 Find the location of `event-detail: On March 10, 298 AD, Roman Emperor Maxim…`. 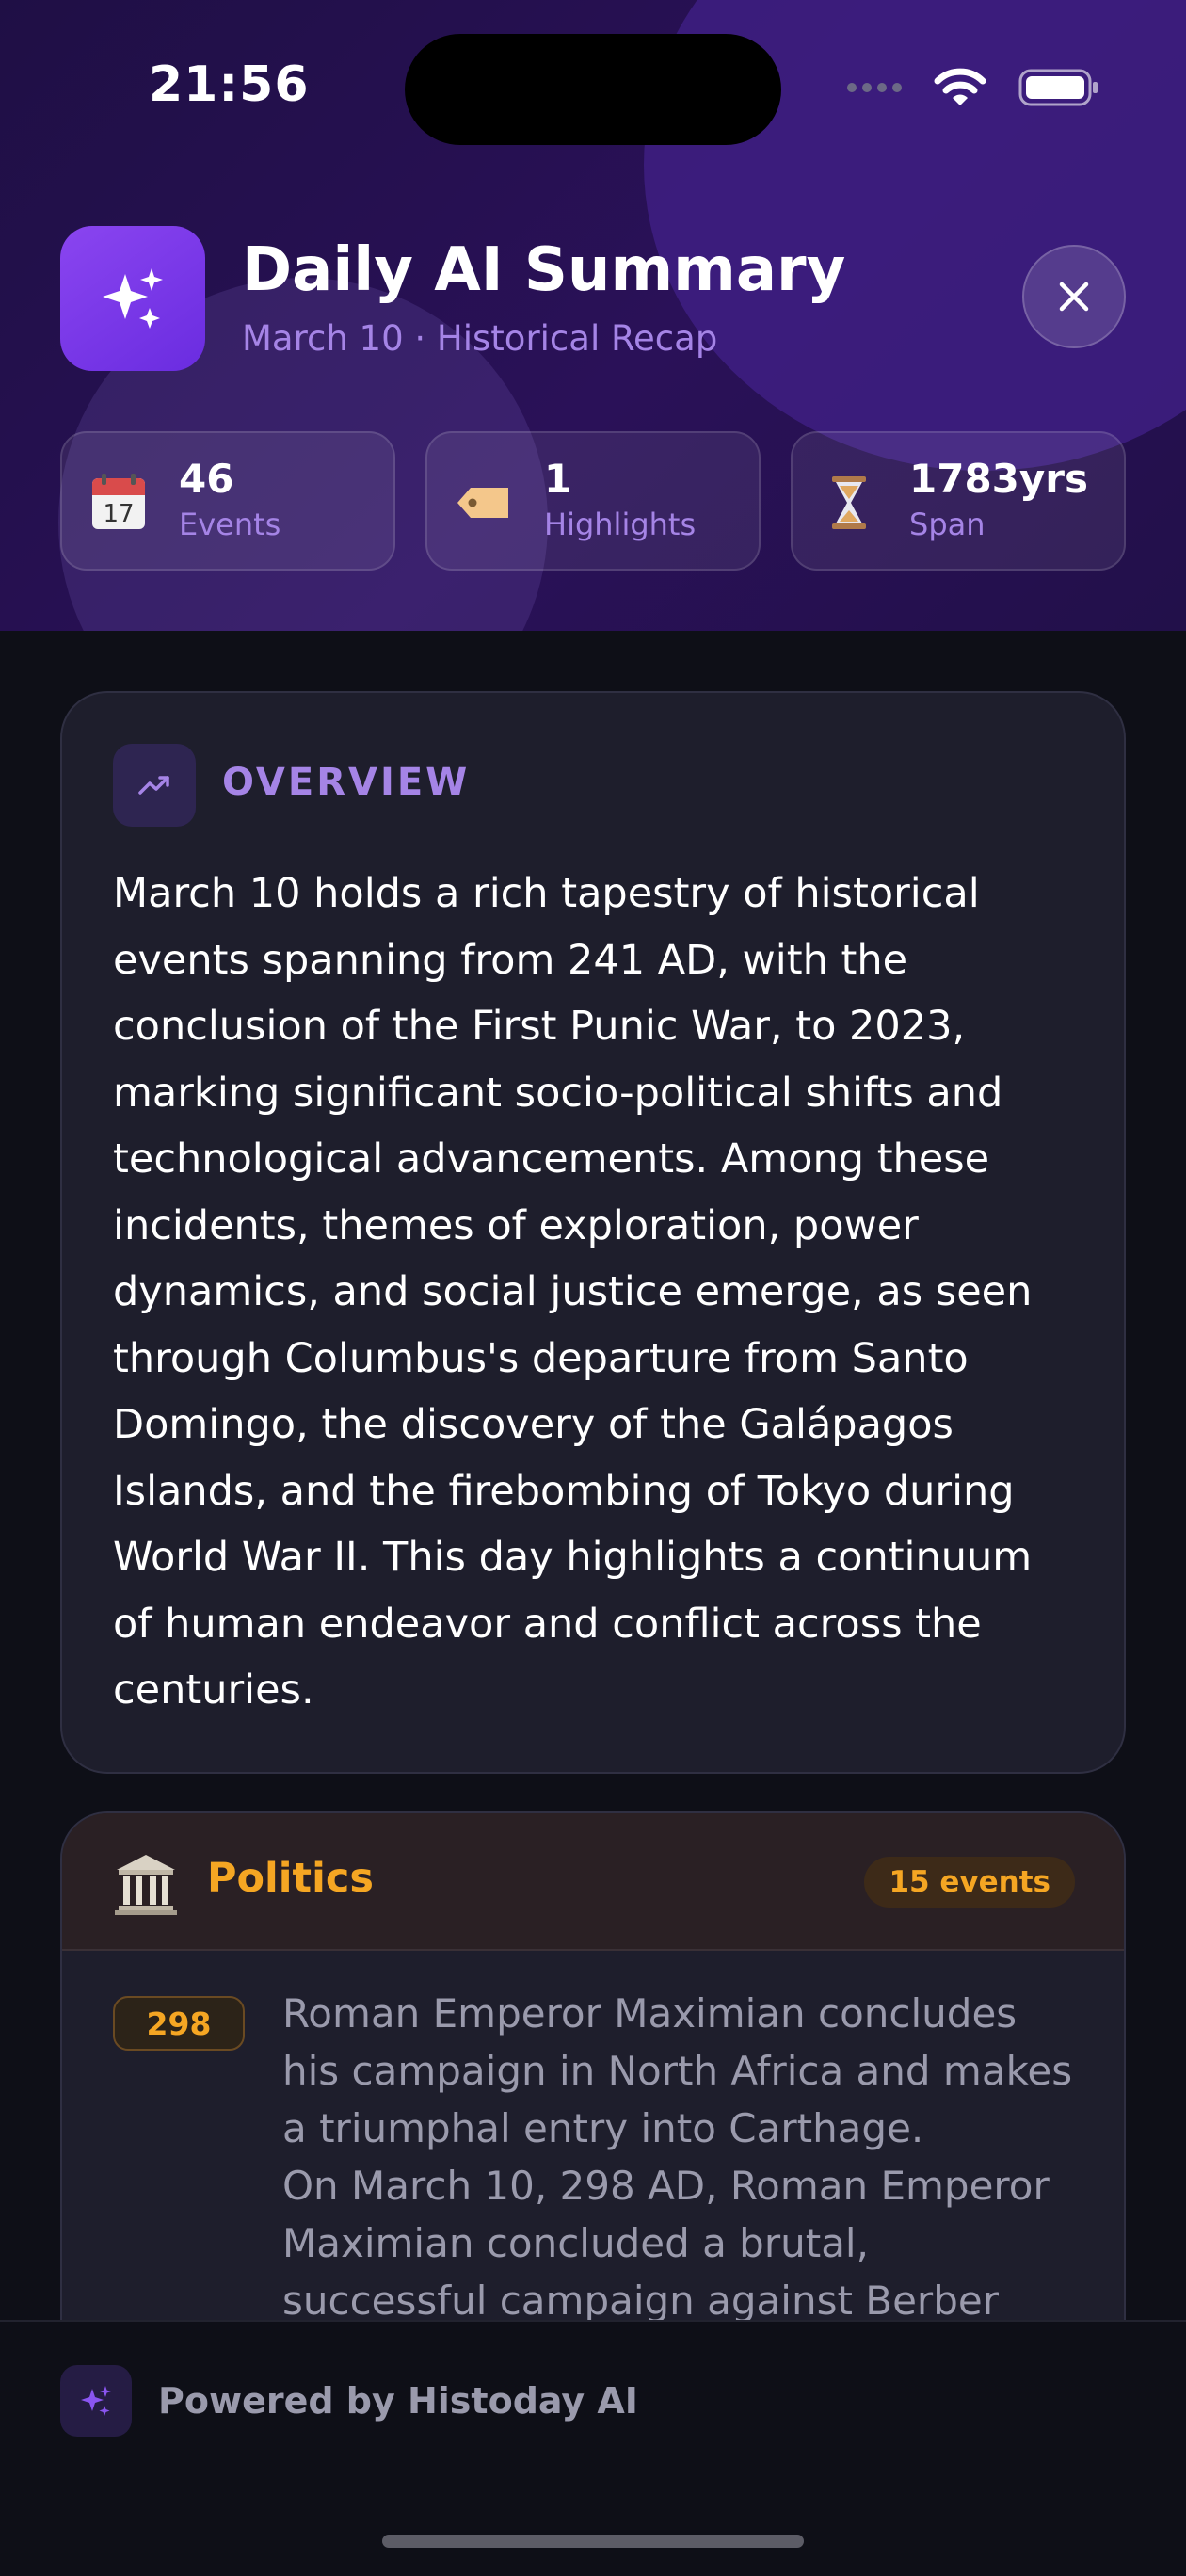

event-detail: On March 10, 298 AD, Roman Emperor Maxim… is located at coordinates (666, 2243).